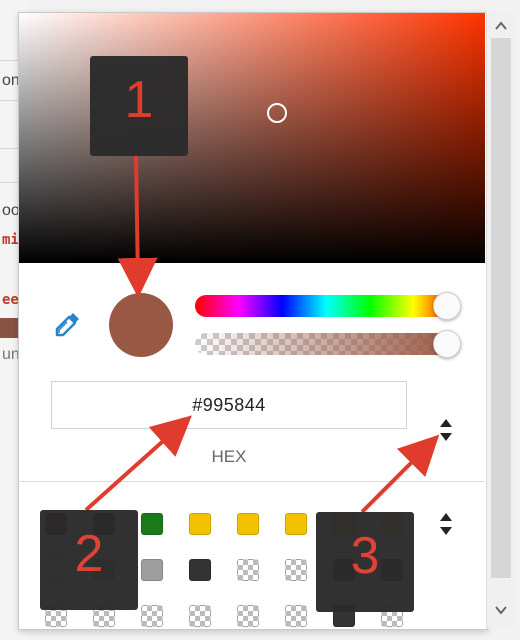  Describe the element at coordinates (447, 344) in the screenshot. I see `alpha-slider-thumb` at that location.